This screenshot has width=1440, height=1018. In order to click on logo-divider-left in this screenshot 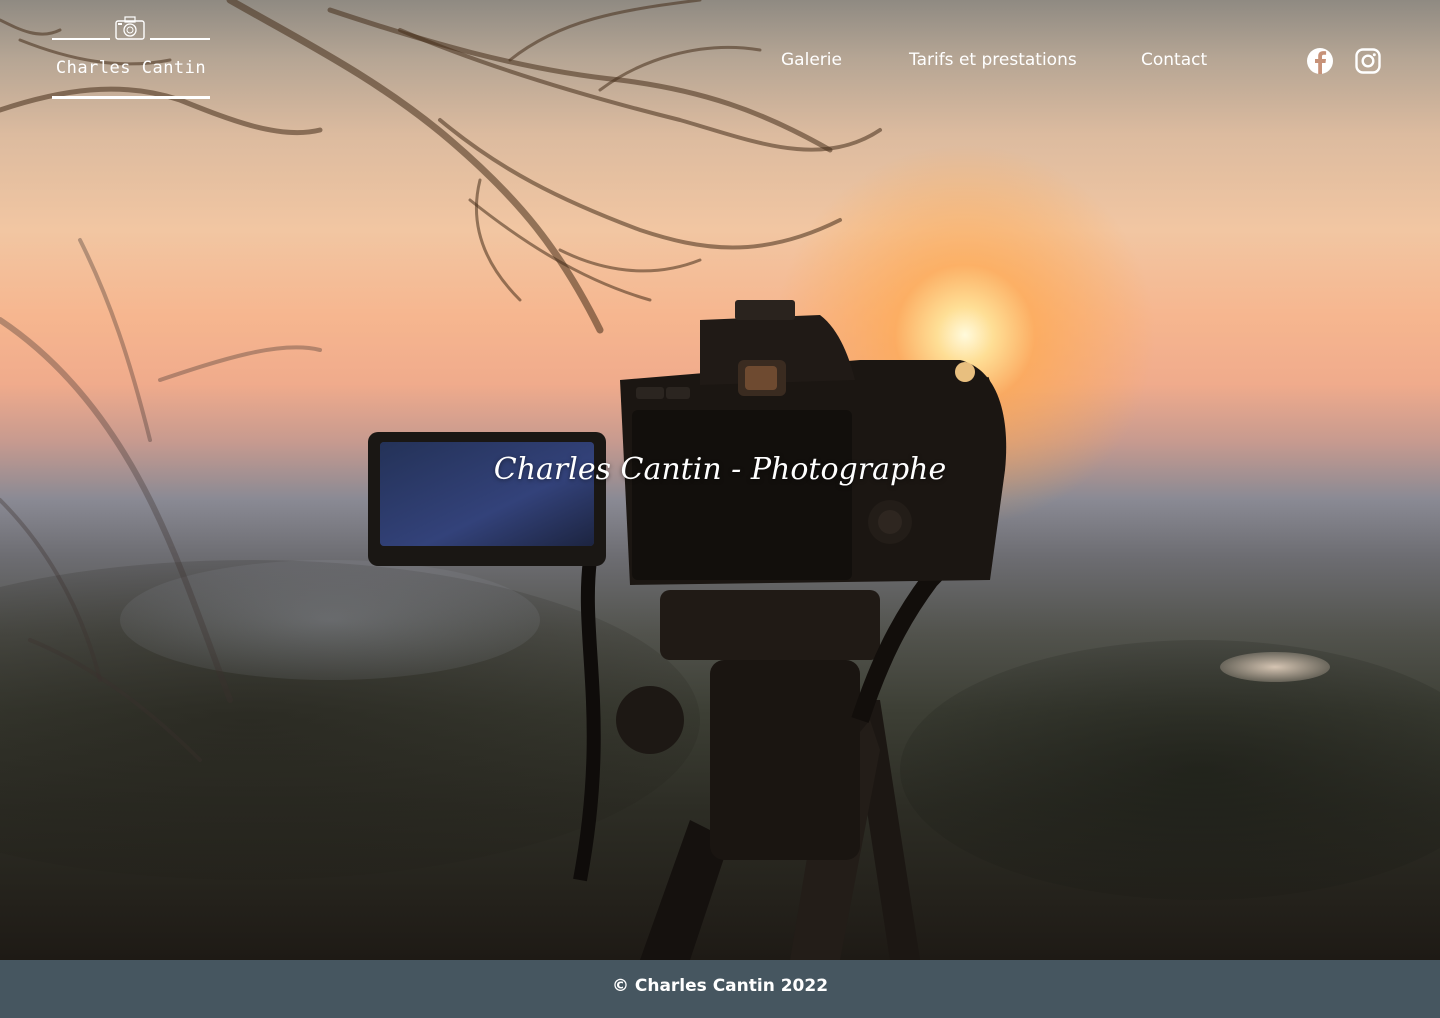, I will do `click(81, 39)`.